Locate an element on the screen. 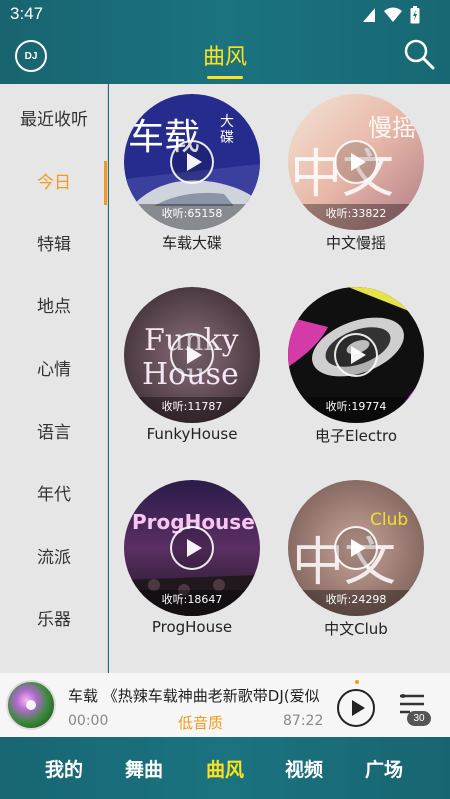 The width and height of the screenshot is (450, 799). current-time: 00:00 is located at coordinates (88, 721).